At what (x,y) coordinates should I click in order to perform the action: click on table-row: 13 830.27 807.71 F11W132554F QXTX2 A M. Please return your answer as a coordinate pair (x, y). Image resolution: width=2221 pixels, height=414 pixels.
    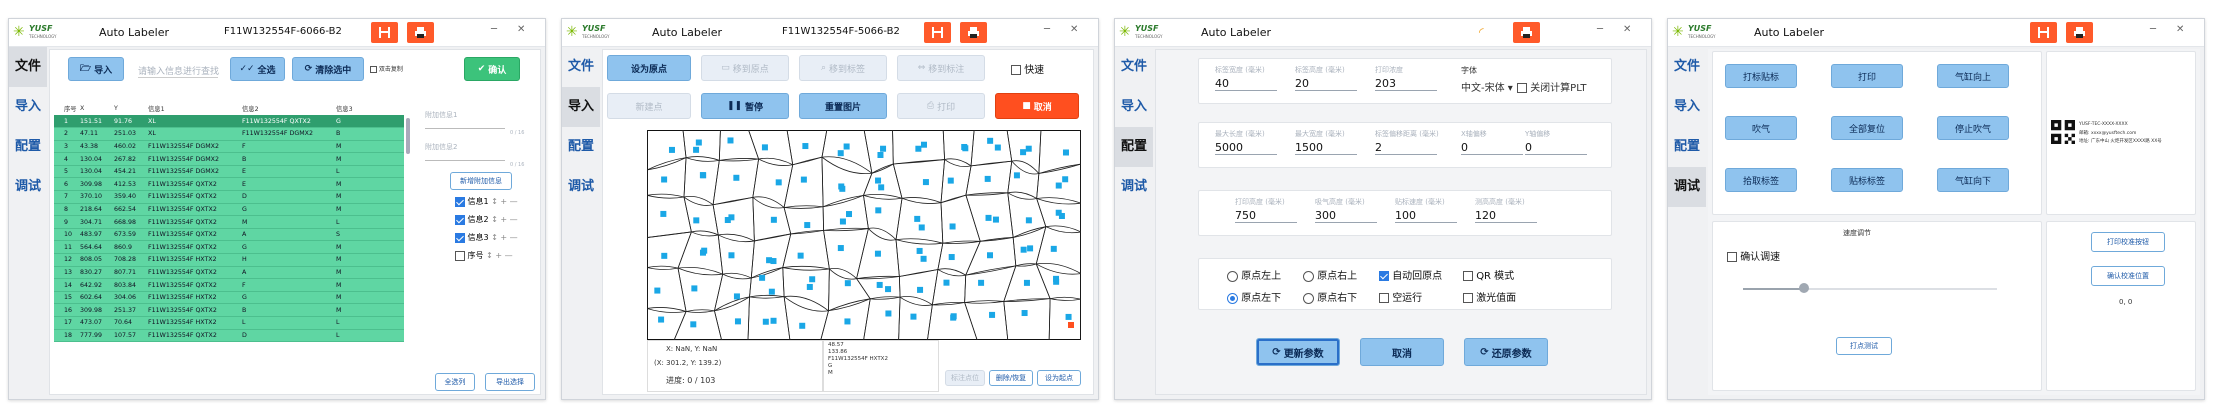
    Looking at the image, I should click on (229, 273).